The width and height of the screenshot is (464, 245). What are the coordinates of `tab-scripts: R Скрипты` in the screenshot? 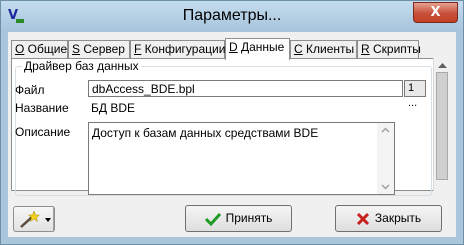 It's located at (389, 49).